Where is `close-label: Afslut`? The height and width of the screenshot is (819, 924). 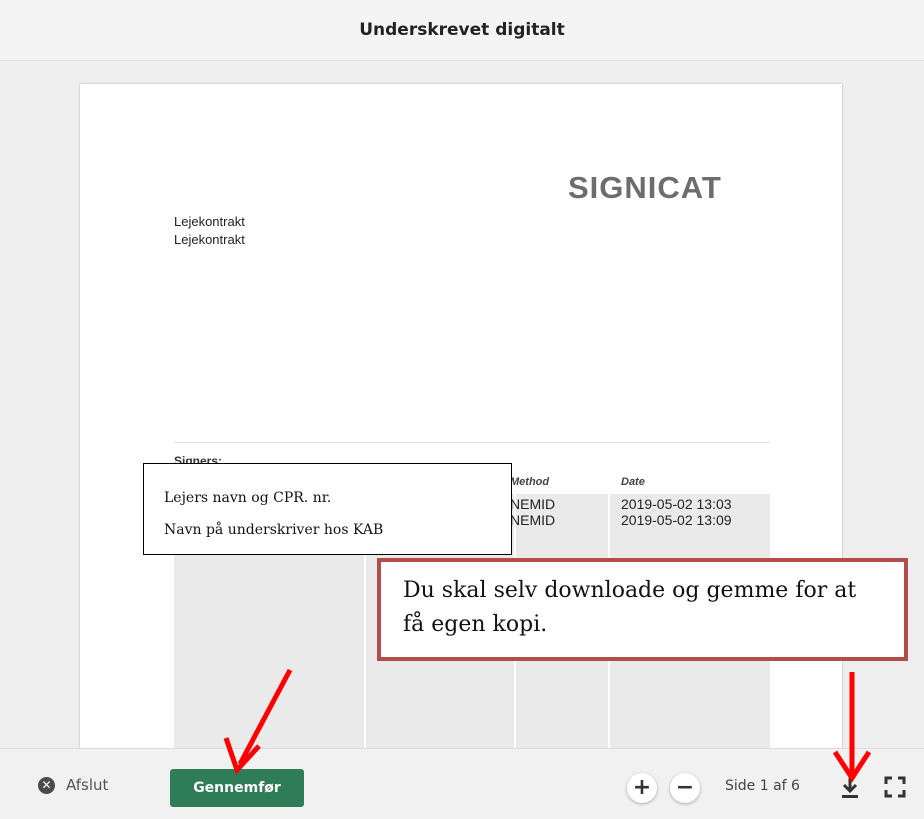 close-label: Afslut is located at coordinates (87, 785).